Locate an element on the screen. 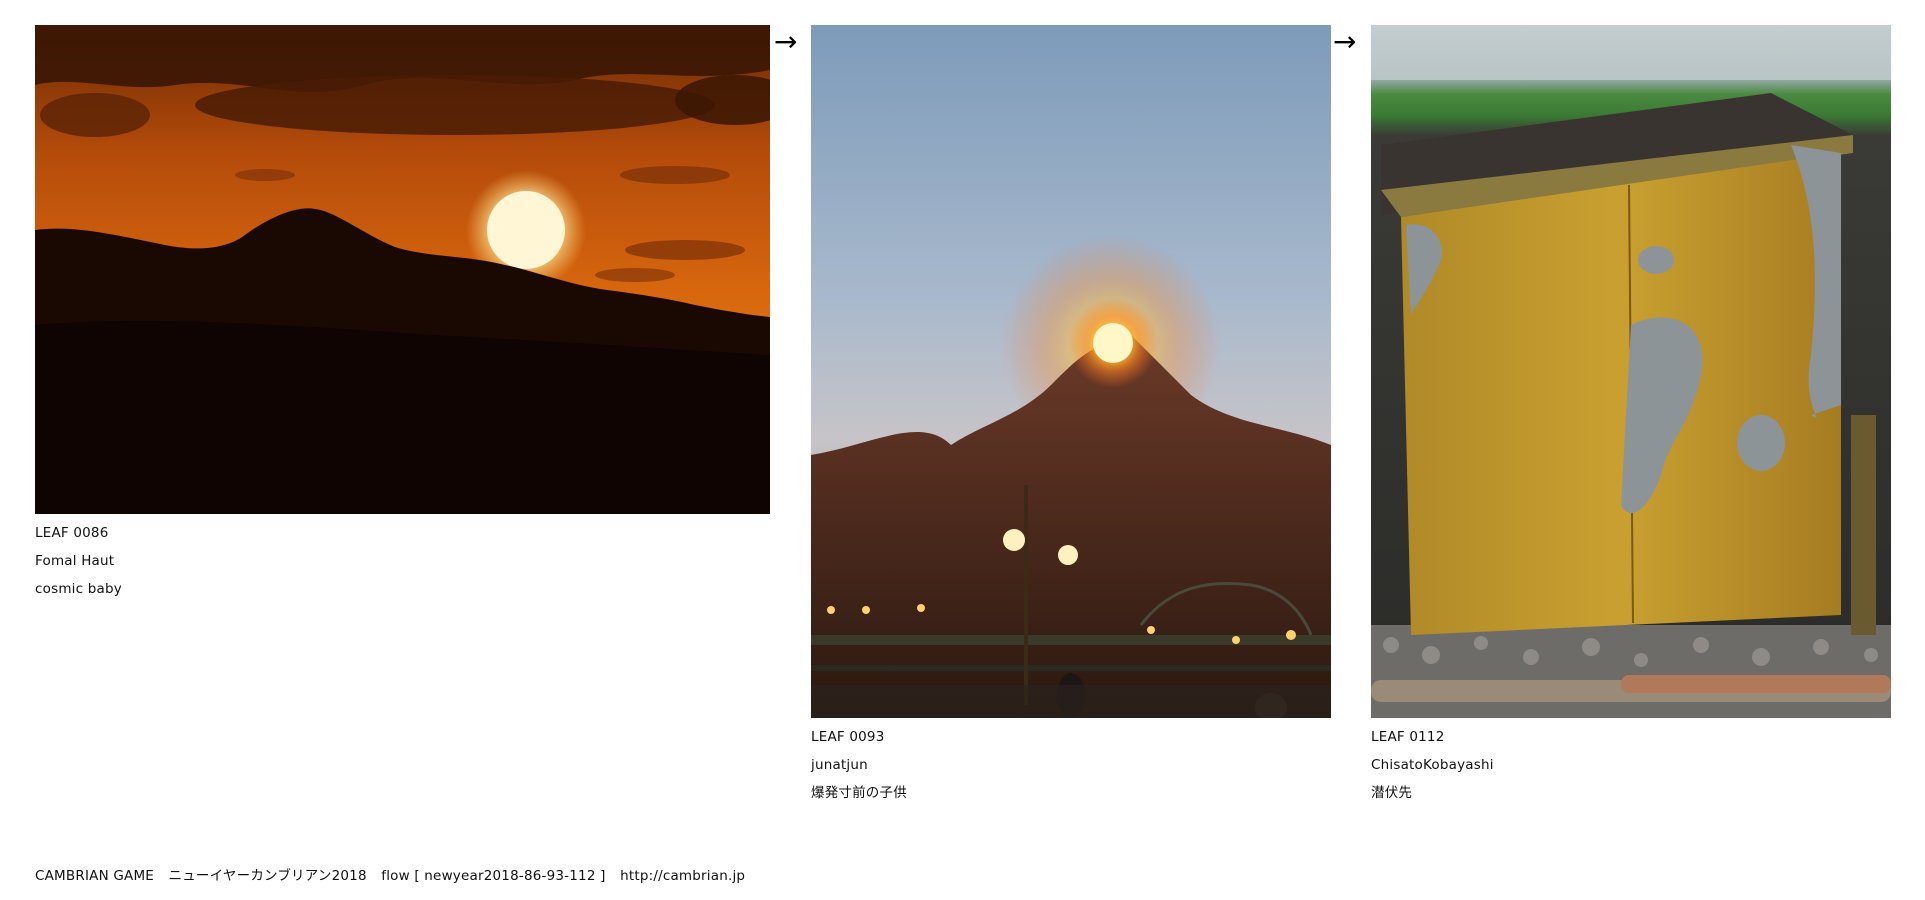 The image size is (1925, 900). leaf-author: junatjun is located at coordinates (859, 765).